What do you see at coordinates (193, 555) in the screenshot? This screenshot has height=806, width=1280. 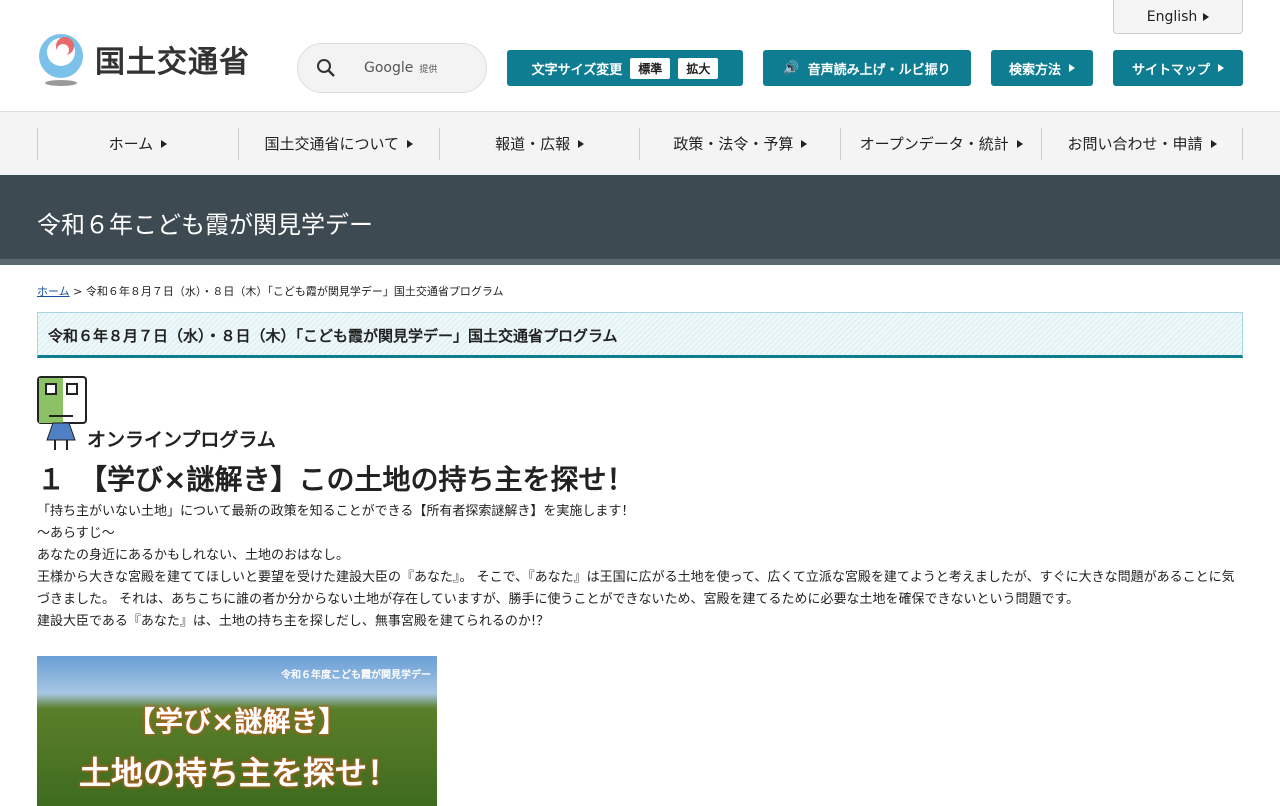 I see `paragraph: あなたの身近にあるかもしれない、土地のおはなし。` at bounding box center [193, 555].